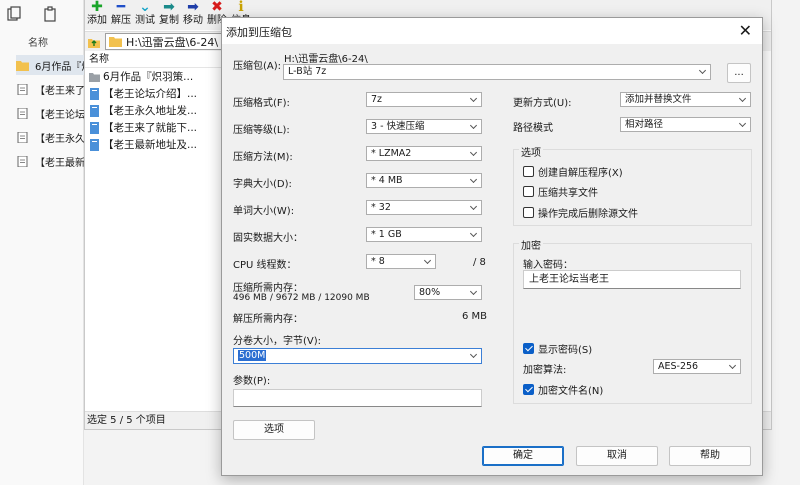 Image resolution: width=800 pixels, height=485 pixels. I want to click on update-select: 添加并替换文件, so click(685, 99).